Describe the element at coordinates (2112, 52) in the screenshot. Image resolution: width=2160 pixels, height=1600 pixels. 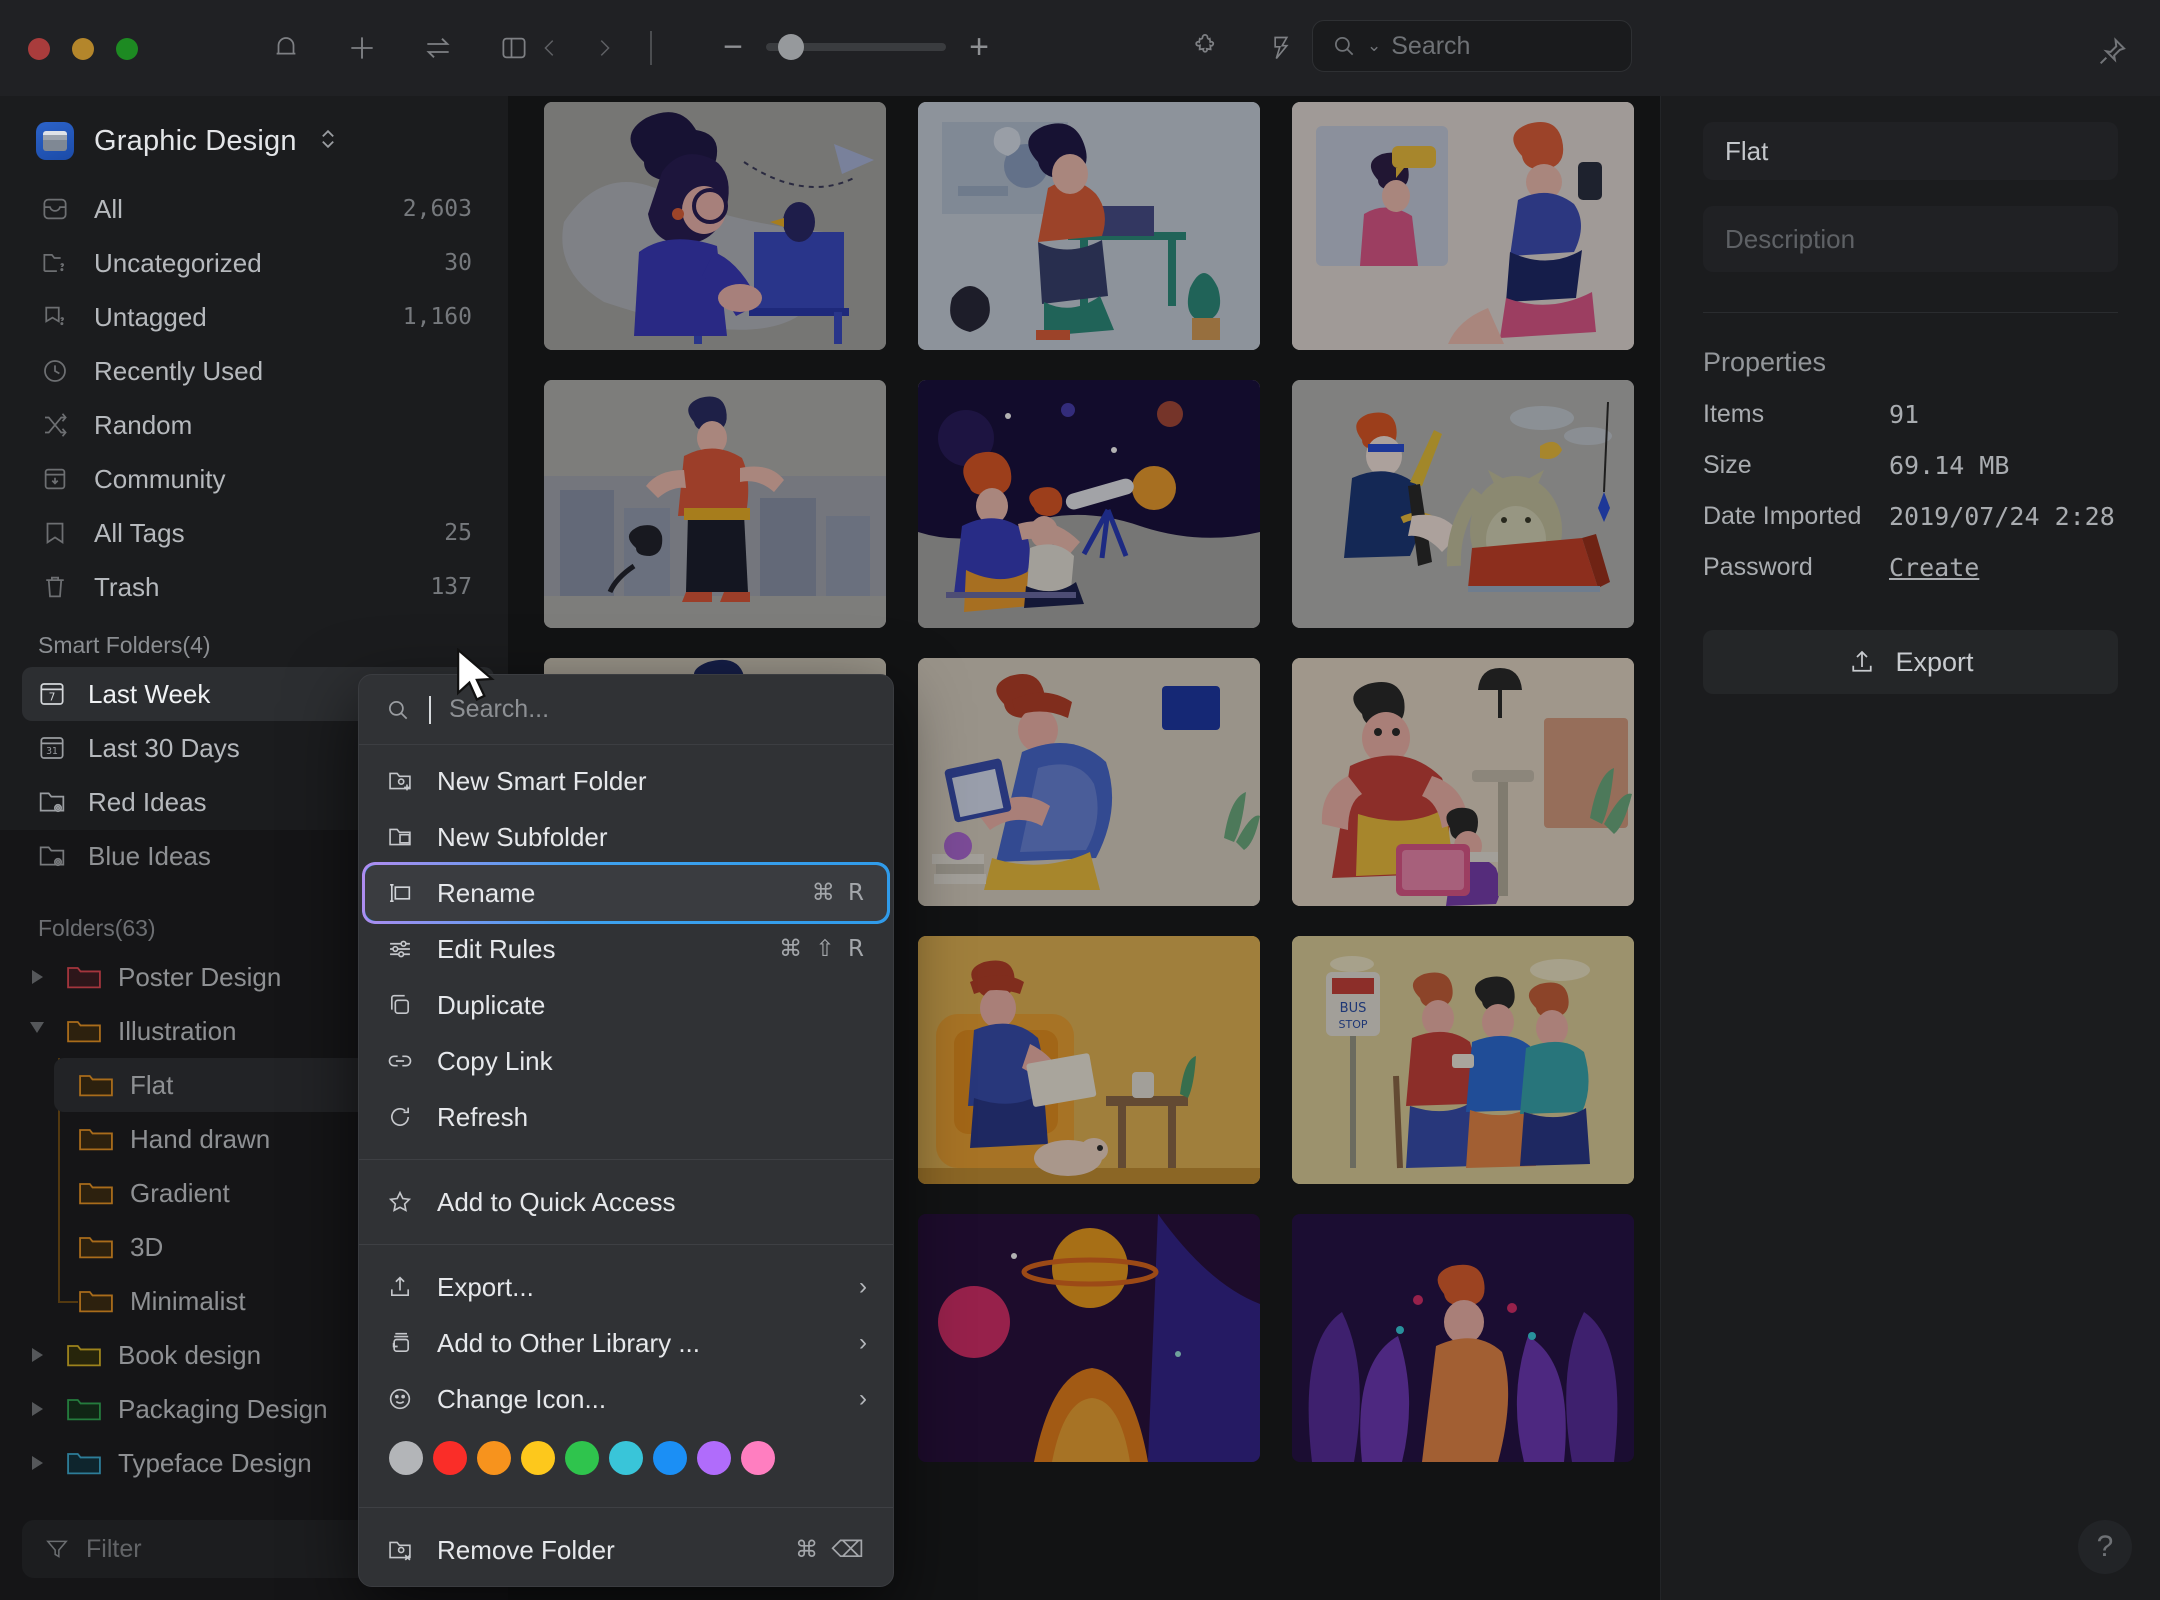
I see `pin-icon` at that location.